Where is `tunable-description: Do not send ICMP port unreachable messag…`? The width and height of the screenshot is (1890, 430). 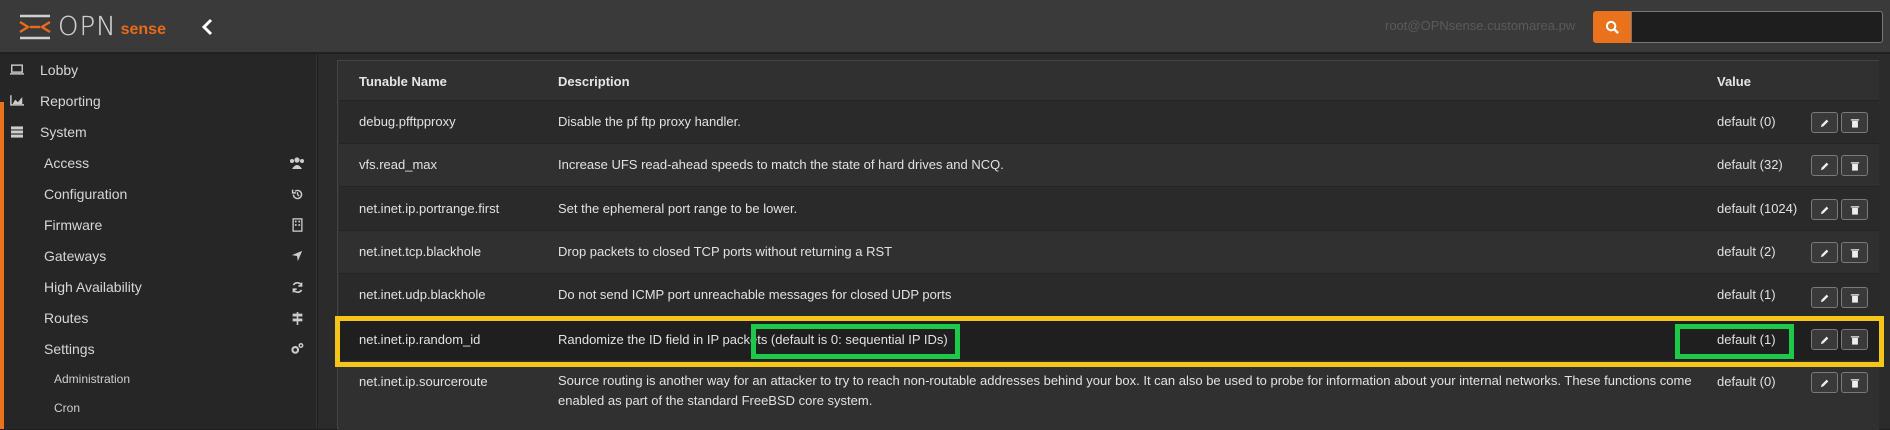
tunable-description: Do not send ICMP port unreachable messag… is located at coordinates (755, 294).